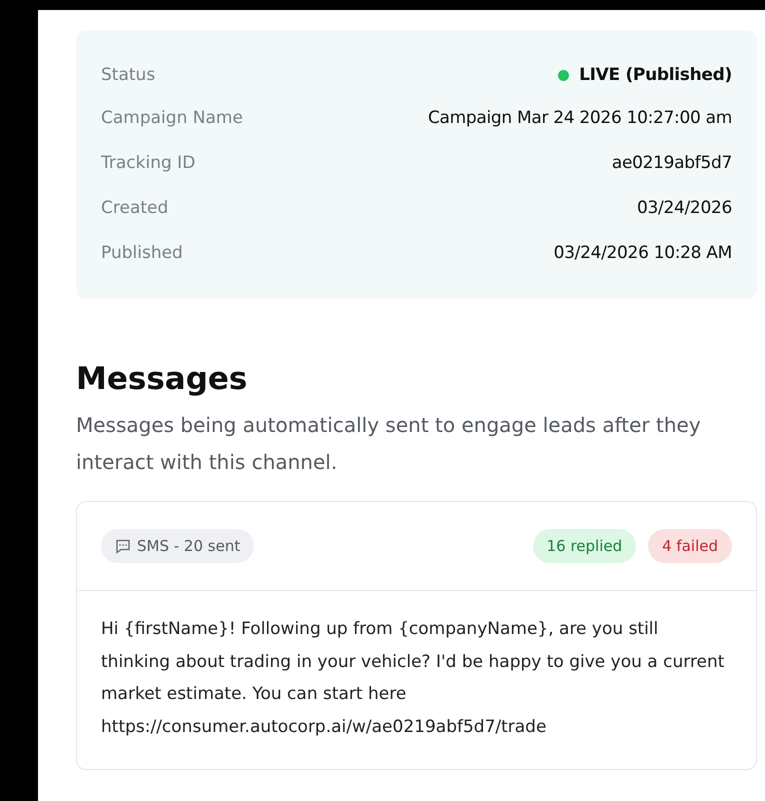  What do you see at coordinates (389, 444) in the screenshot?
I see `section-description: Messages being automatically sent to engage leads after they interact with this channel.` at bounding box center [389, 444].